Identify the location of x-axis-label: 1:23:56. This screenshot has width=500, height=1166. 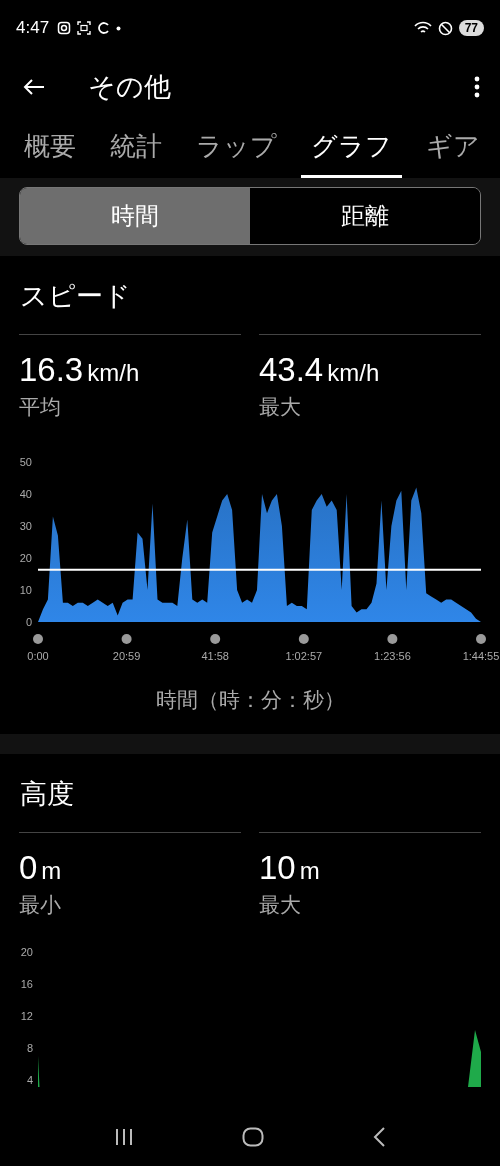
(392, 656).